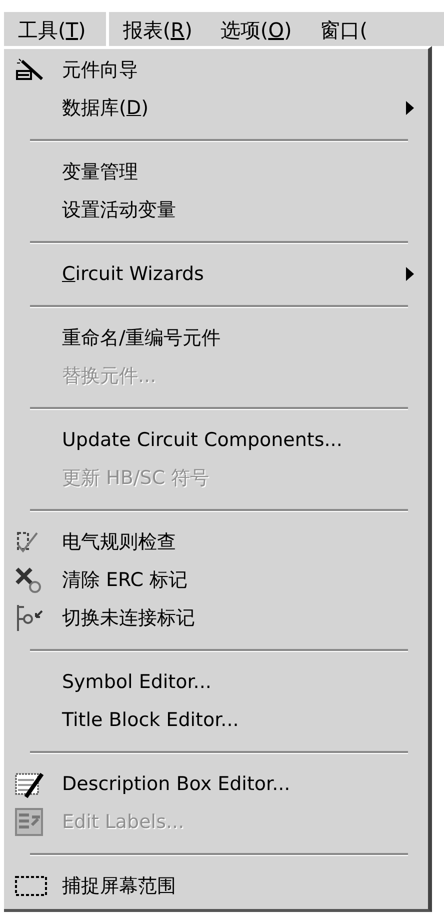  I want to click on menu-item: 捕捉屏幕范围, so click(216, 886).